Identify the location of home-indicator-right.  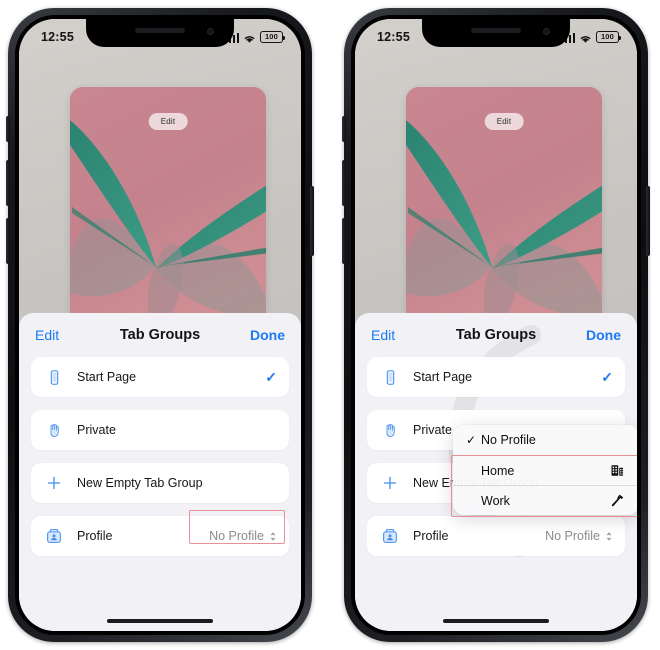
(496, 621).